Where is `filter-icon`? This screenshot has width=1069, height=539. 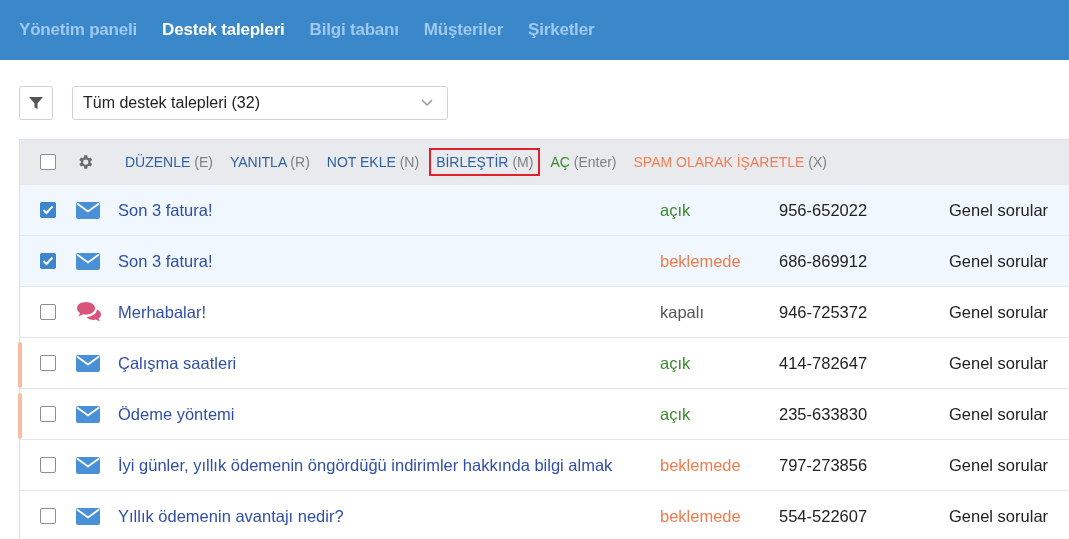
filter-icon is located at coordinates (36, 102).